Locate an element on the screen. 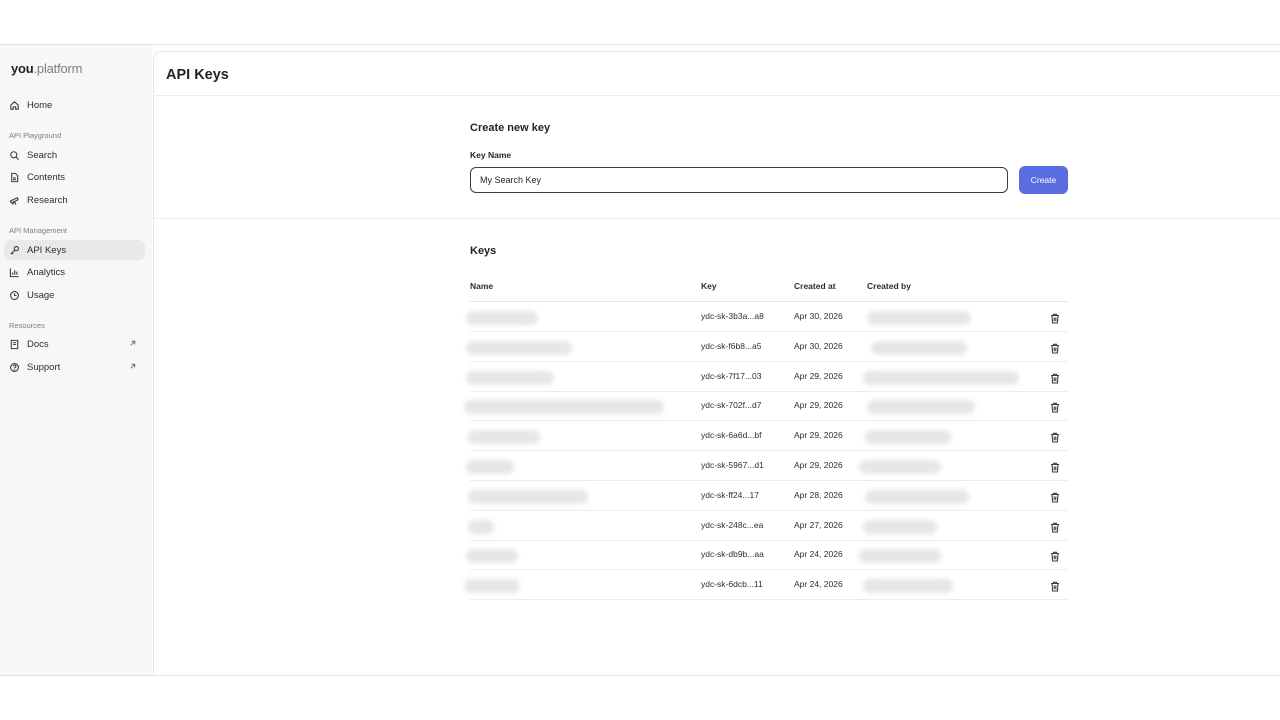  sidebar-item-label: Research is located at coordinates (47, 200).